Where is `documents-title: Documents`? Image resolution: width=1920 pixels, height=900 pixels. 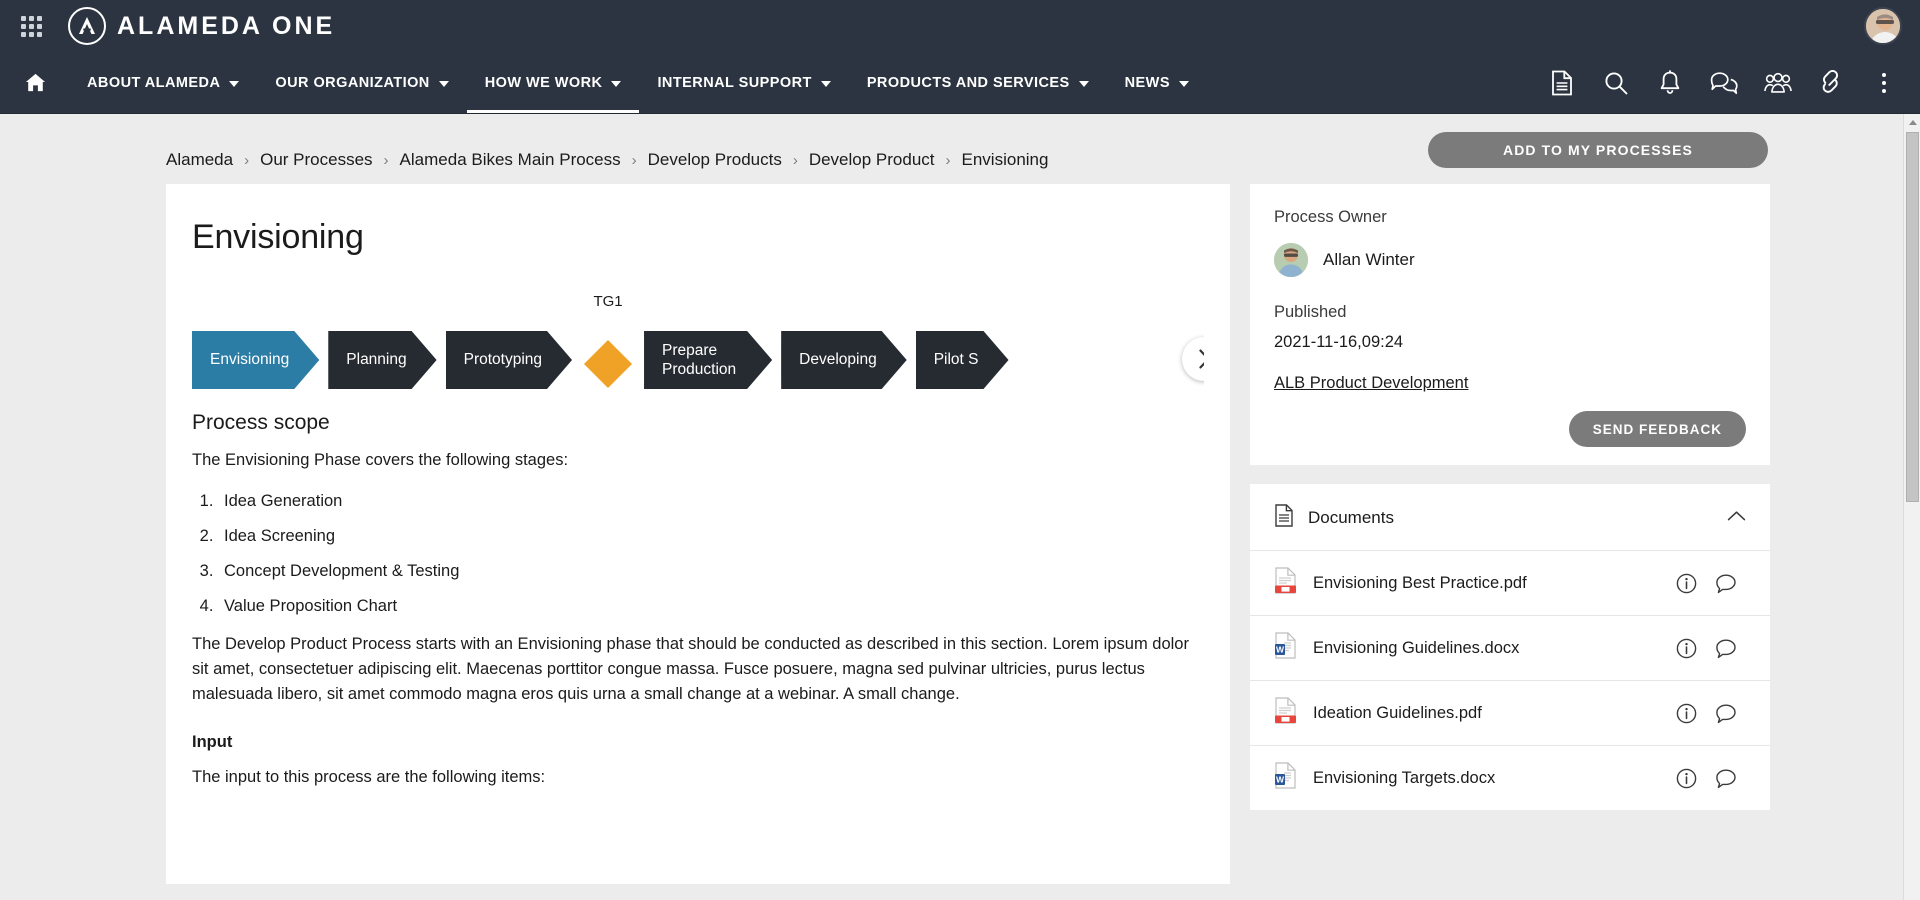
documents-title: Documents is located at coordinates (1351, 517).